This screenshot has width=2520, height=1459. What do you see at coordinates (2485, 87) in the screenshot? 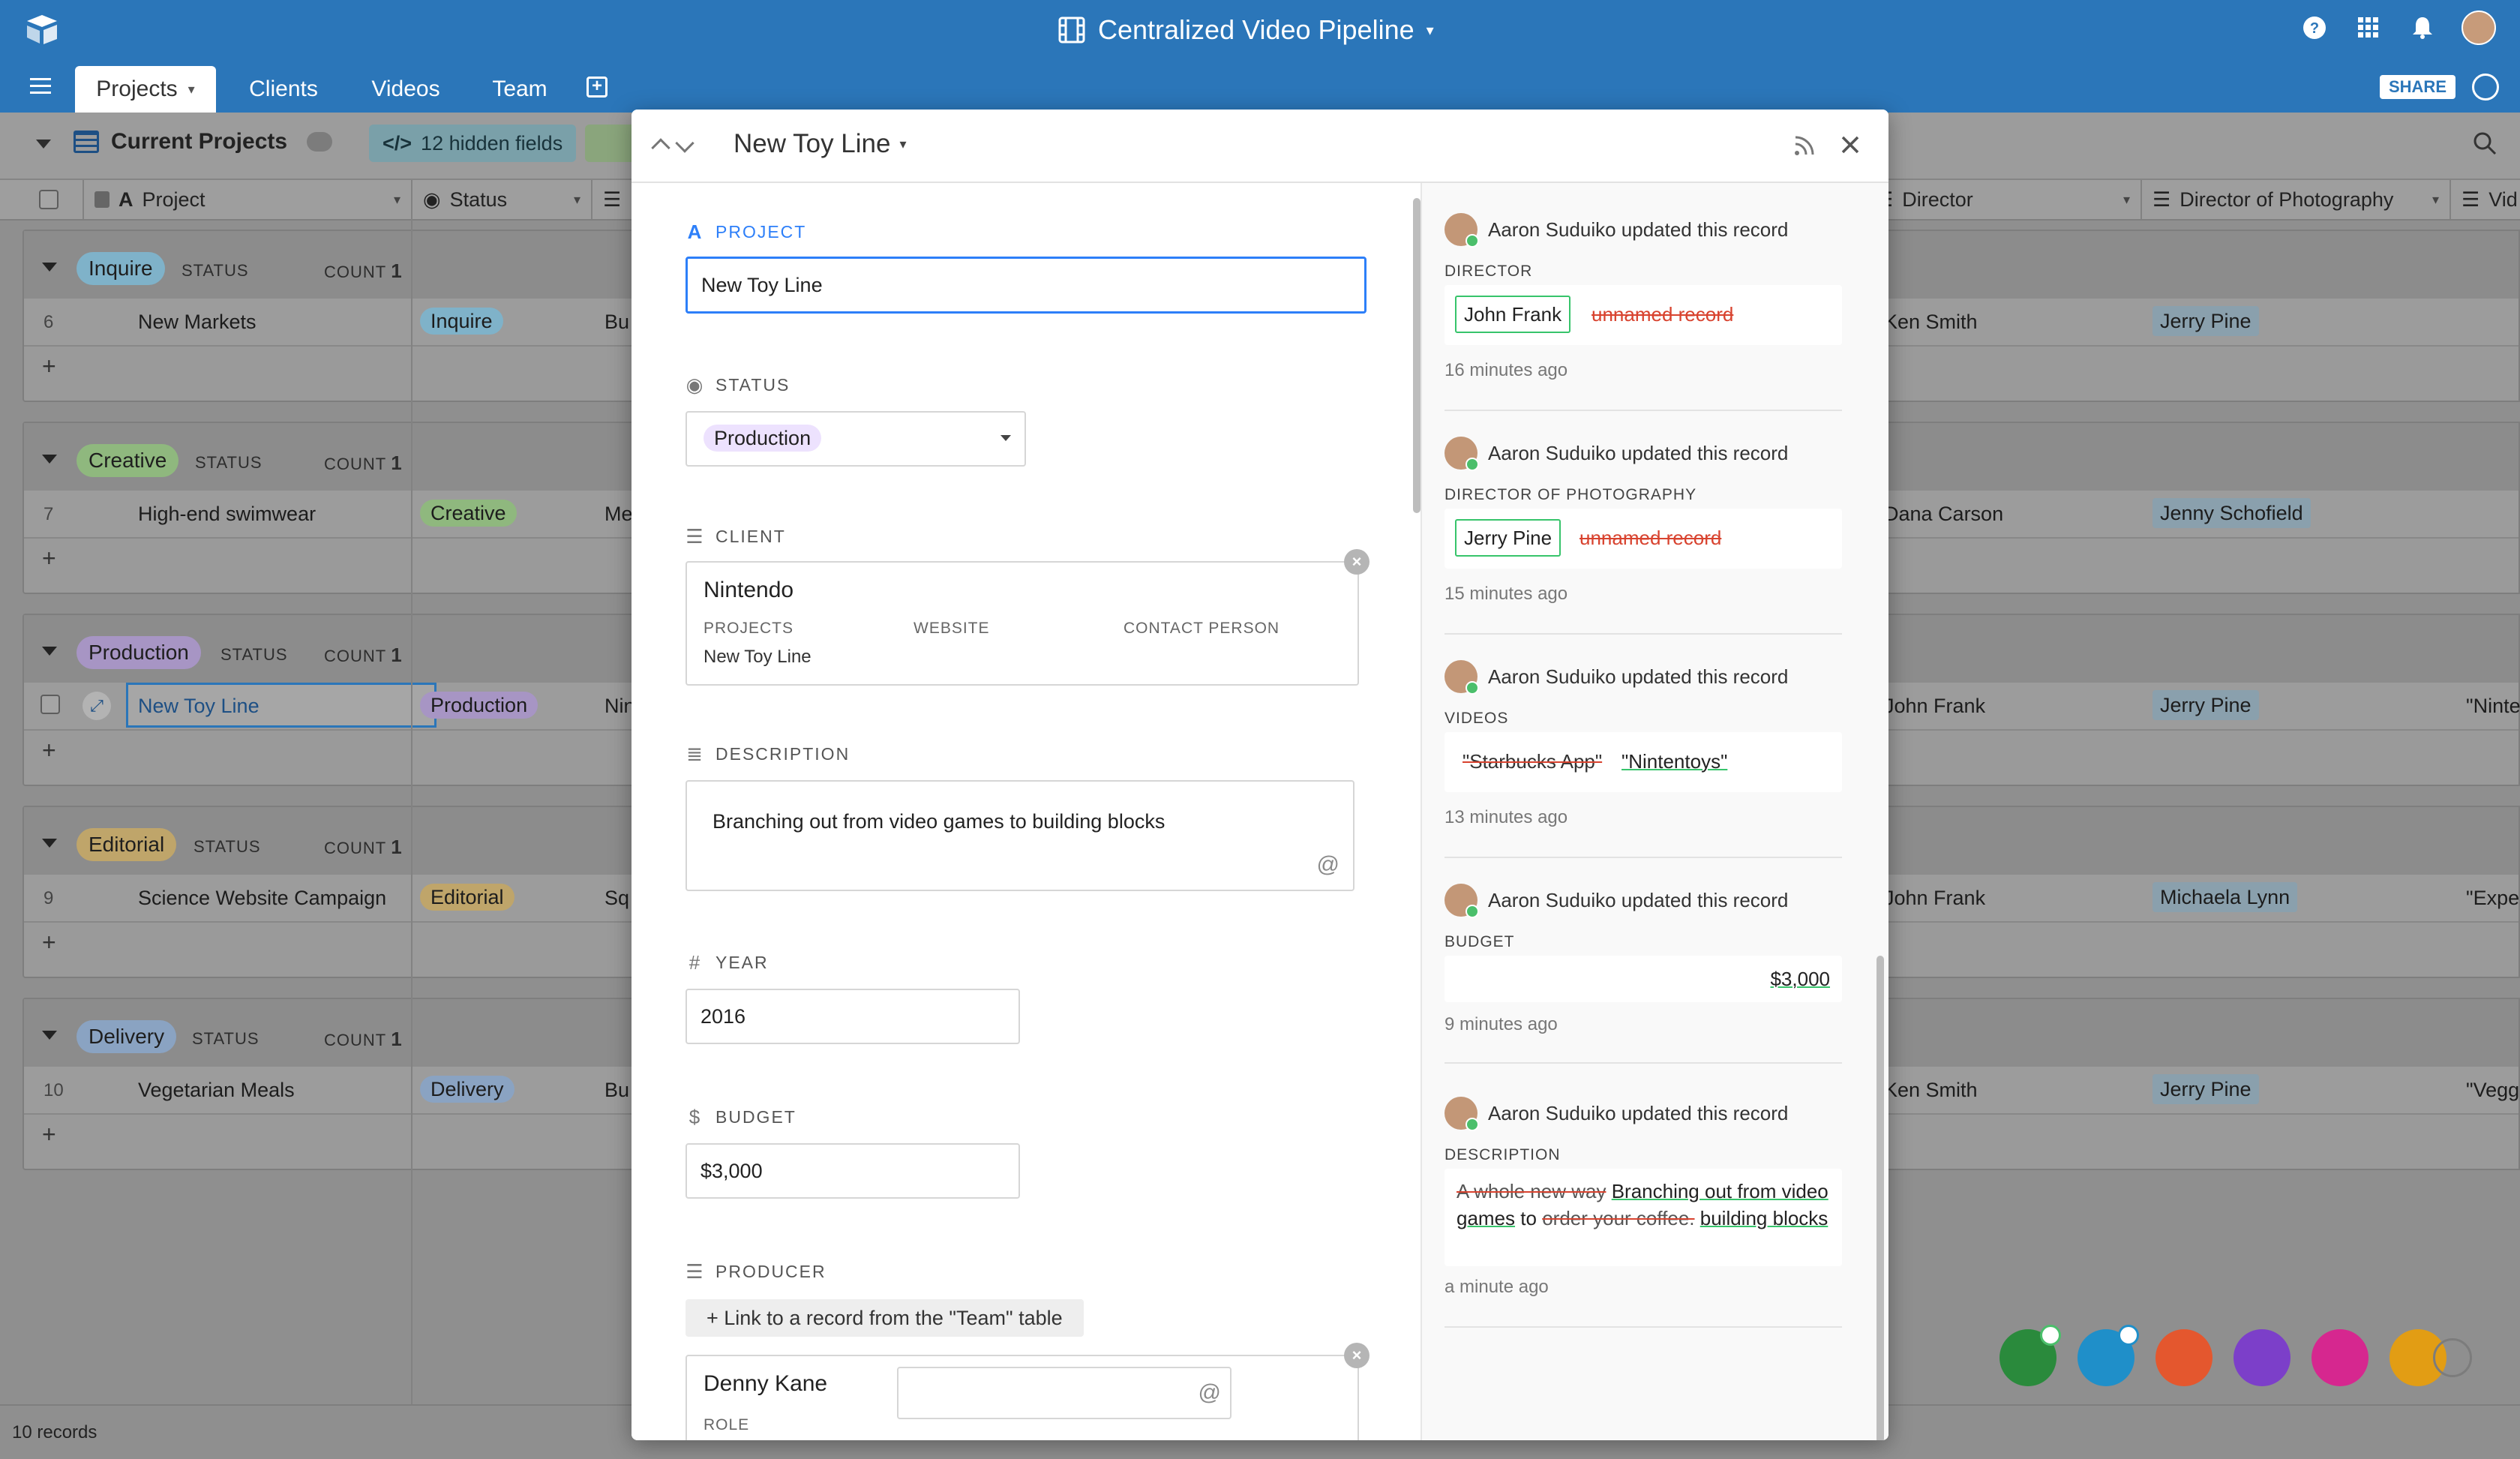
I see `history-icon` at bounding box center [2485, 87].